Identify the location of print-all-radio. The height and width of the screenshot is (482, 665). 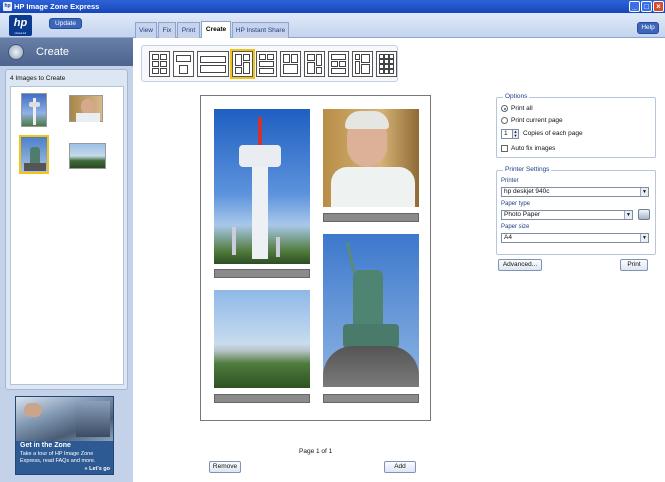
(504, 108).